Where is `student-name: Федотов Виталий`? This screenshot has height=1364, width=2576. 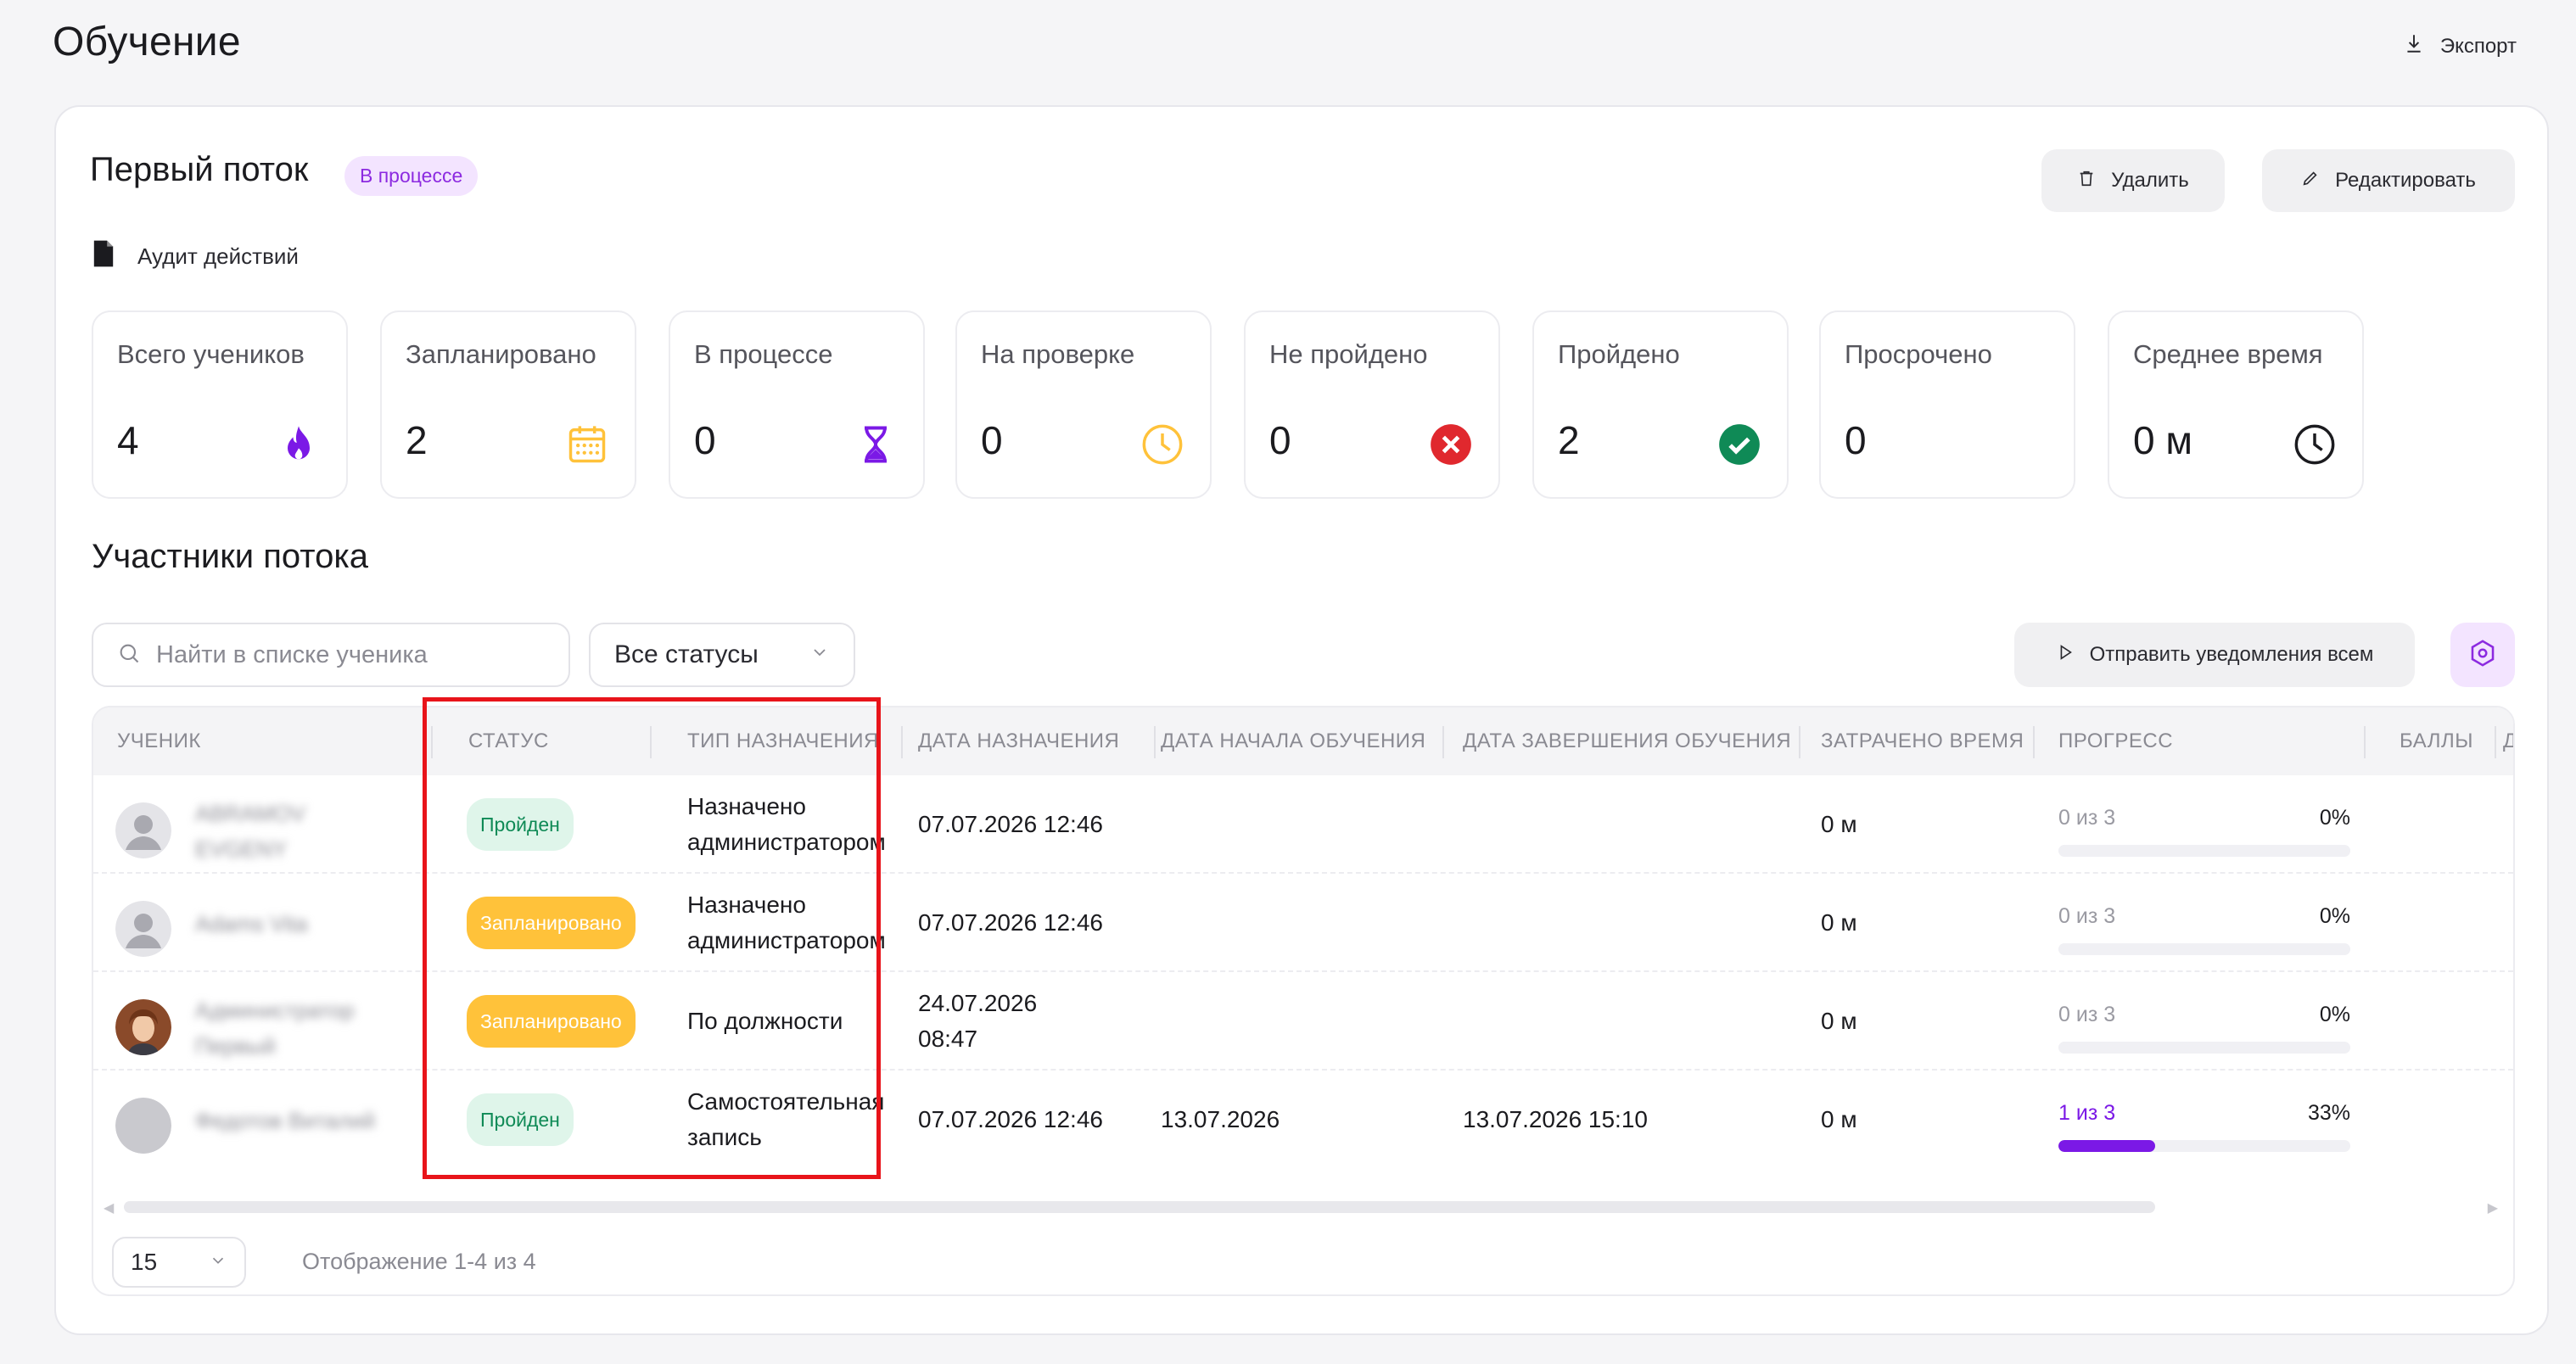 student-name: Федотов Виталий is located at coordinates (285, 1120).